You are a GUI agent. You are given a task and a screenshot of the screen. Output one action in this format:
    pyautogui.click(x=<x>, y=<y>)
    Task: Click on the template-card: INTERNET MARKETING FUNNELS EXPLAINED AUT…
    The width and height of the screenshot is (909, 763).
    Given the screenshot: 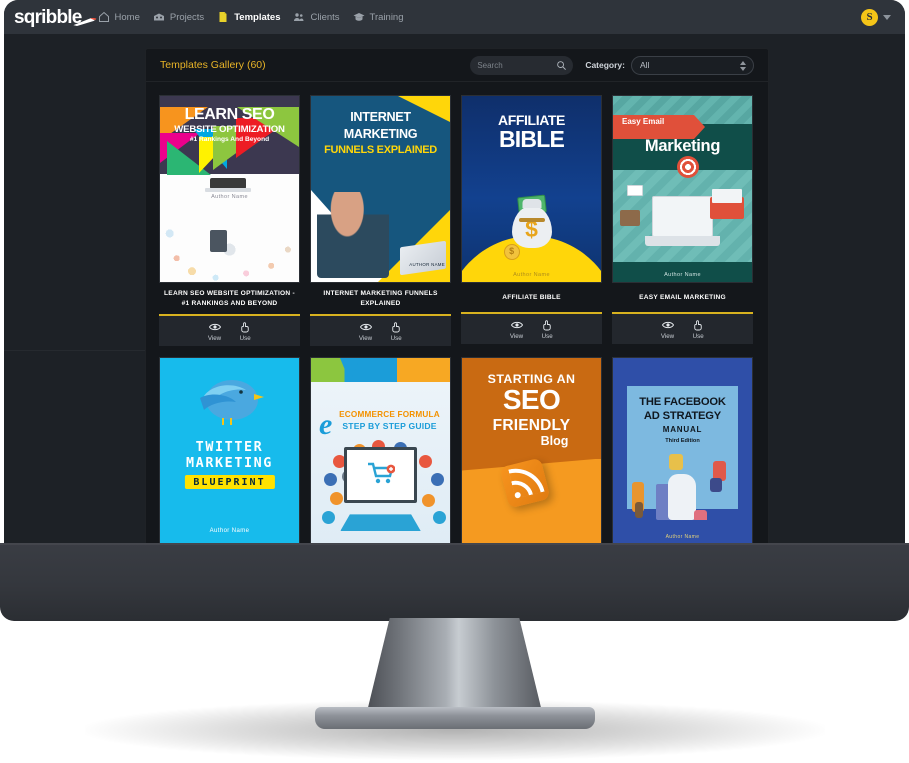 What is the action you would take?
    pyautogui.click(x=380, y=221)
    